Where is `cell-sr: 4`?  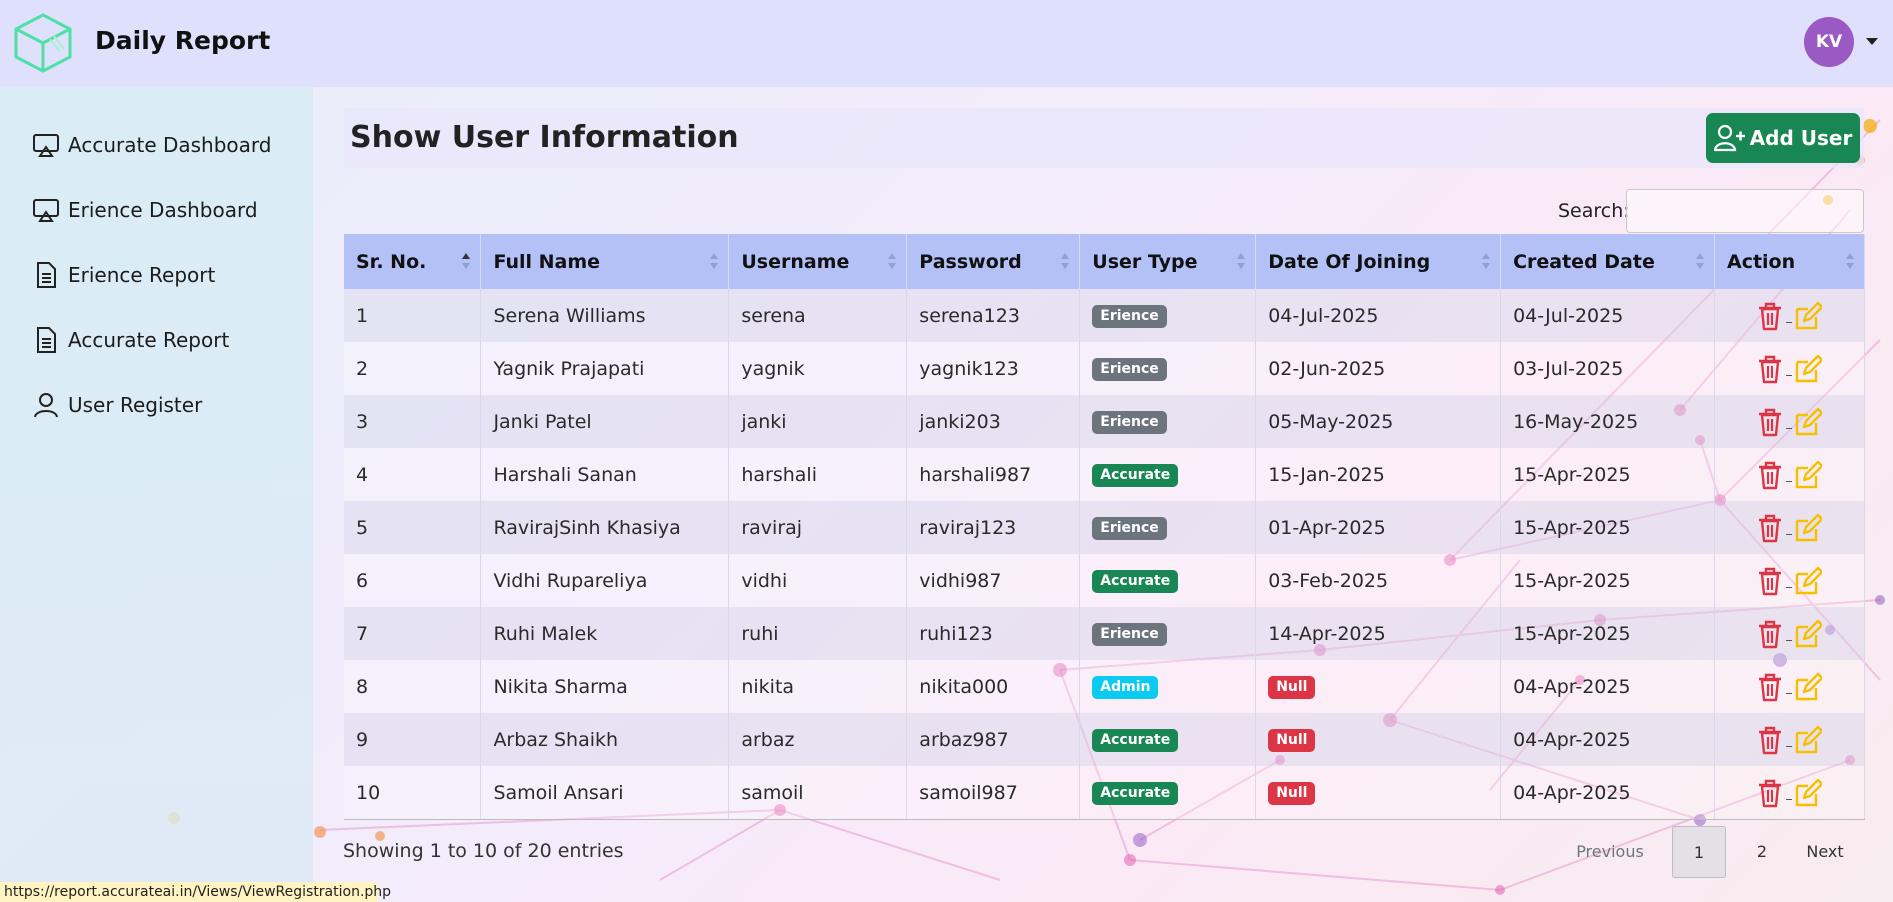
cell-sr: 4 is located at coordinates (413, 474).